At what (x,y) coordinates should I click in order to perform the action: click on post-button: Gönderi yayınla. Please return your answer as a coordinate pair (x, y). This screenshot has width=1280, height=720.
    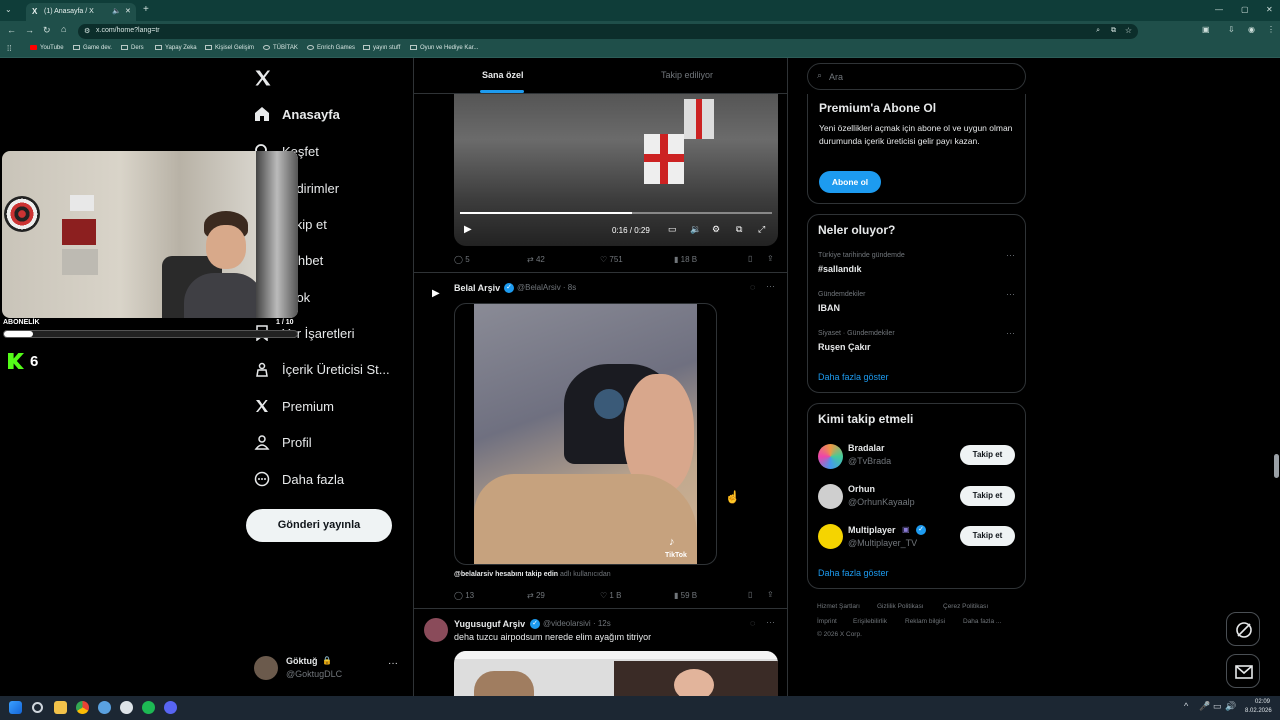
    Looking at the image, I should click on (319, 525).